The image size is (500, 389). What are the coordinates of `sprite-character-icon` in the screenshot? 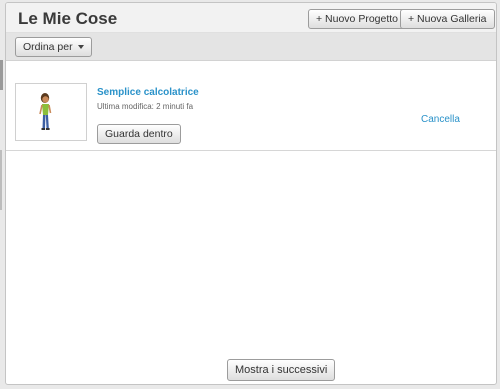 It's located at (45, 111).